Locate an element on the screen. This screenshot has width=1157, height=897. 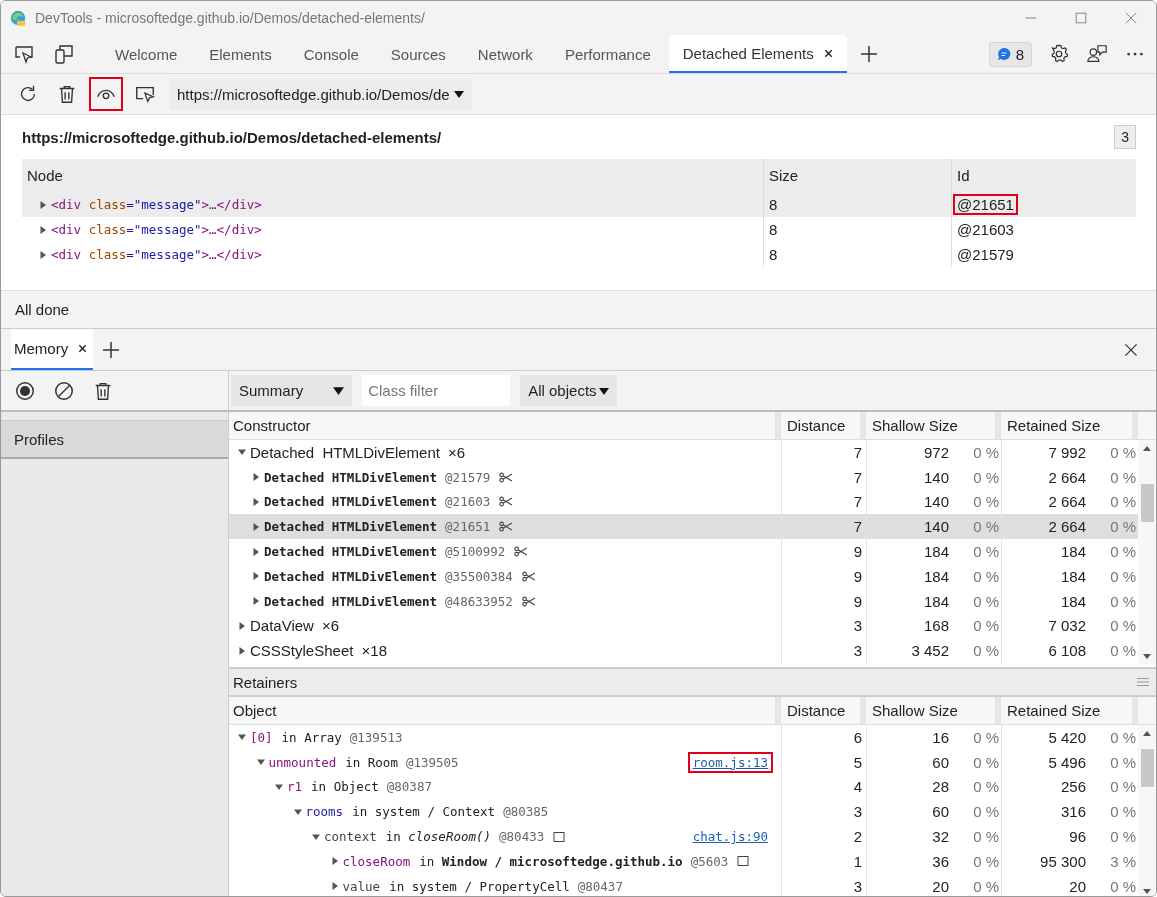
table-cell: 8 is located at coordinates (773, 254).